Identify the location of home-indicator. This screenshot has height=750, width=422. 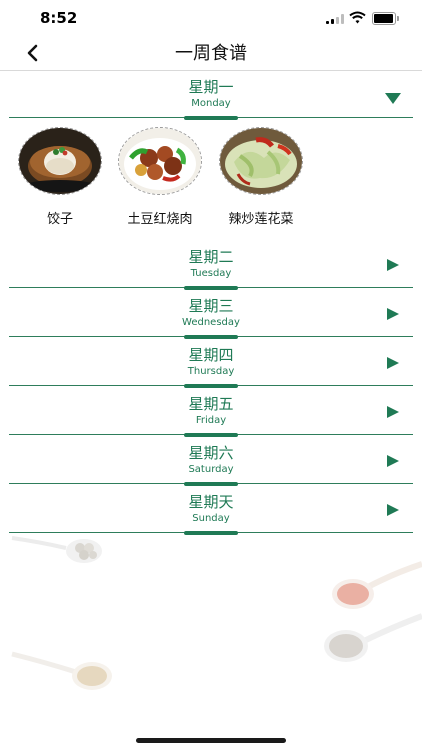
(211, 740).